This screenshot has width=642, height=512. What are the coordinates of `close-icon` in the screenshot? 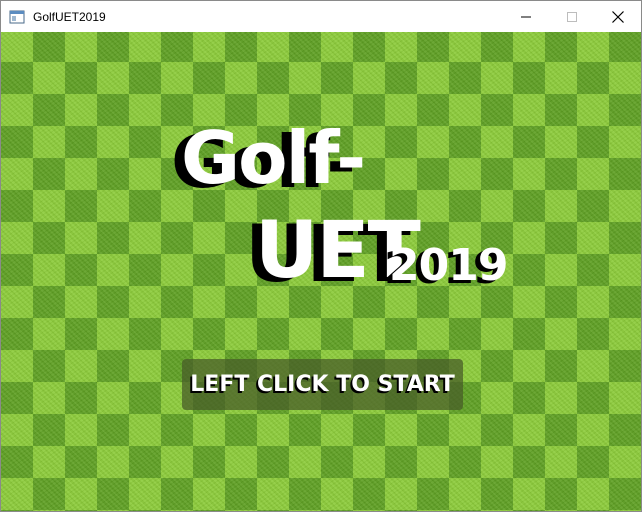 It's located at (618, 16).